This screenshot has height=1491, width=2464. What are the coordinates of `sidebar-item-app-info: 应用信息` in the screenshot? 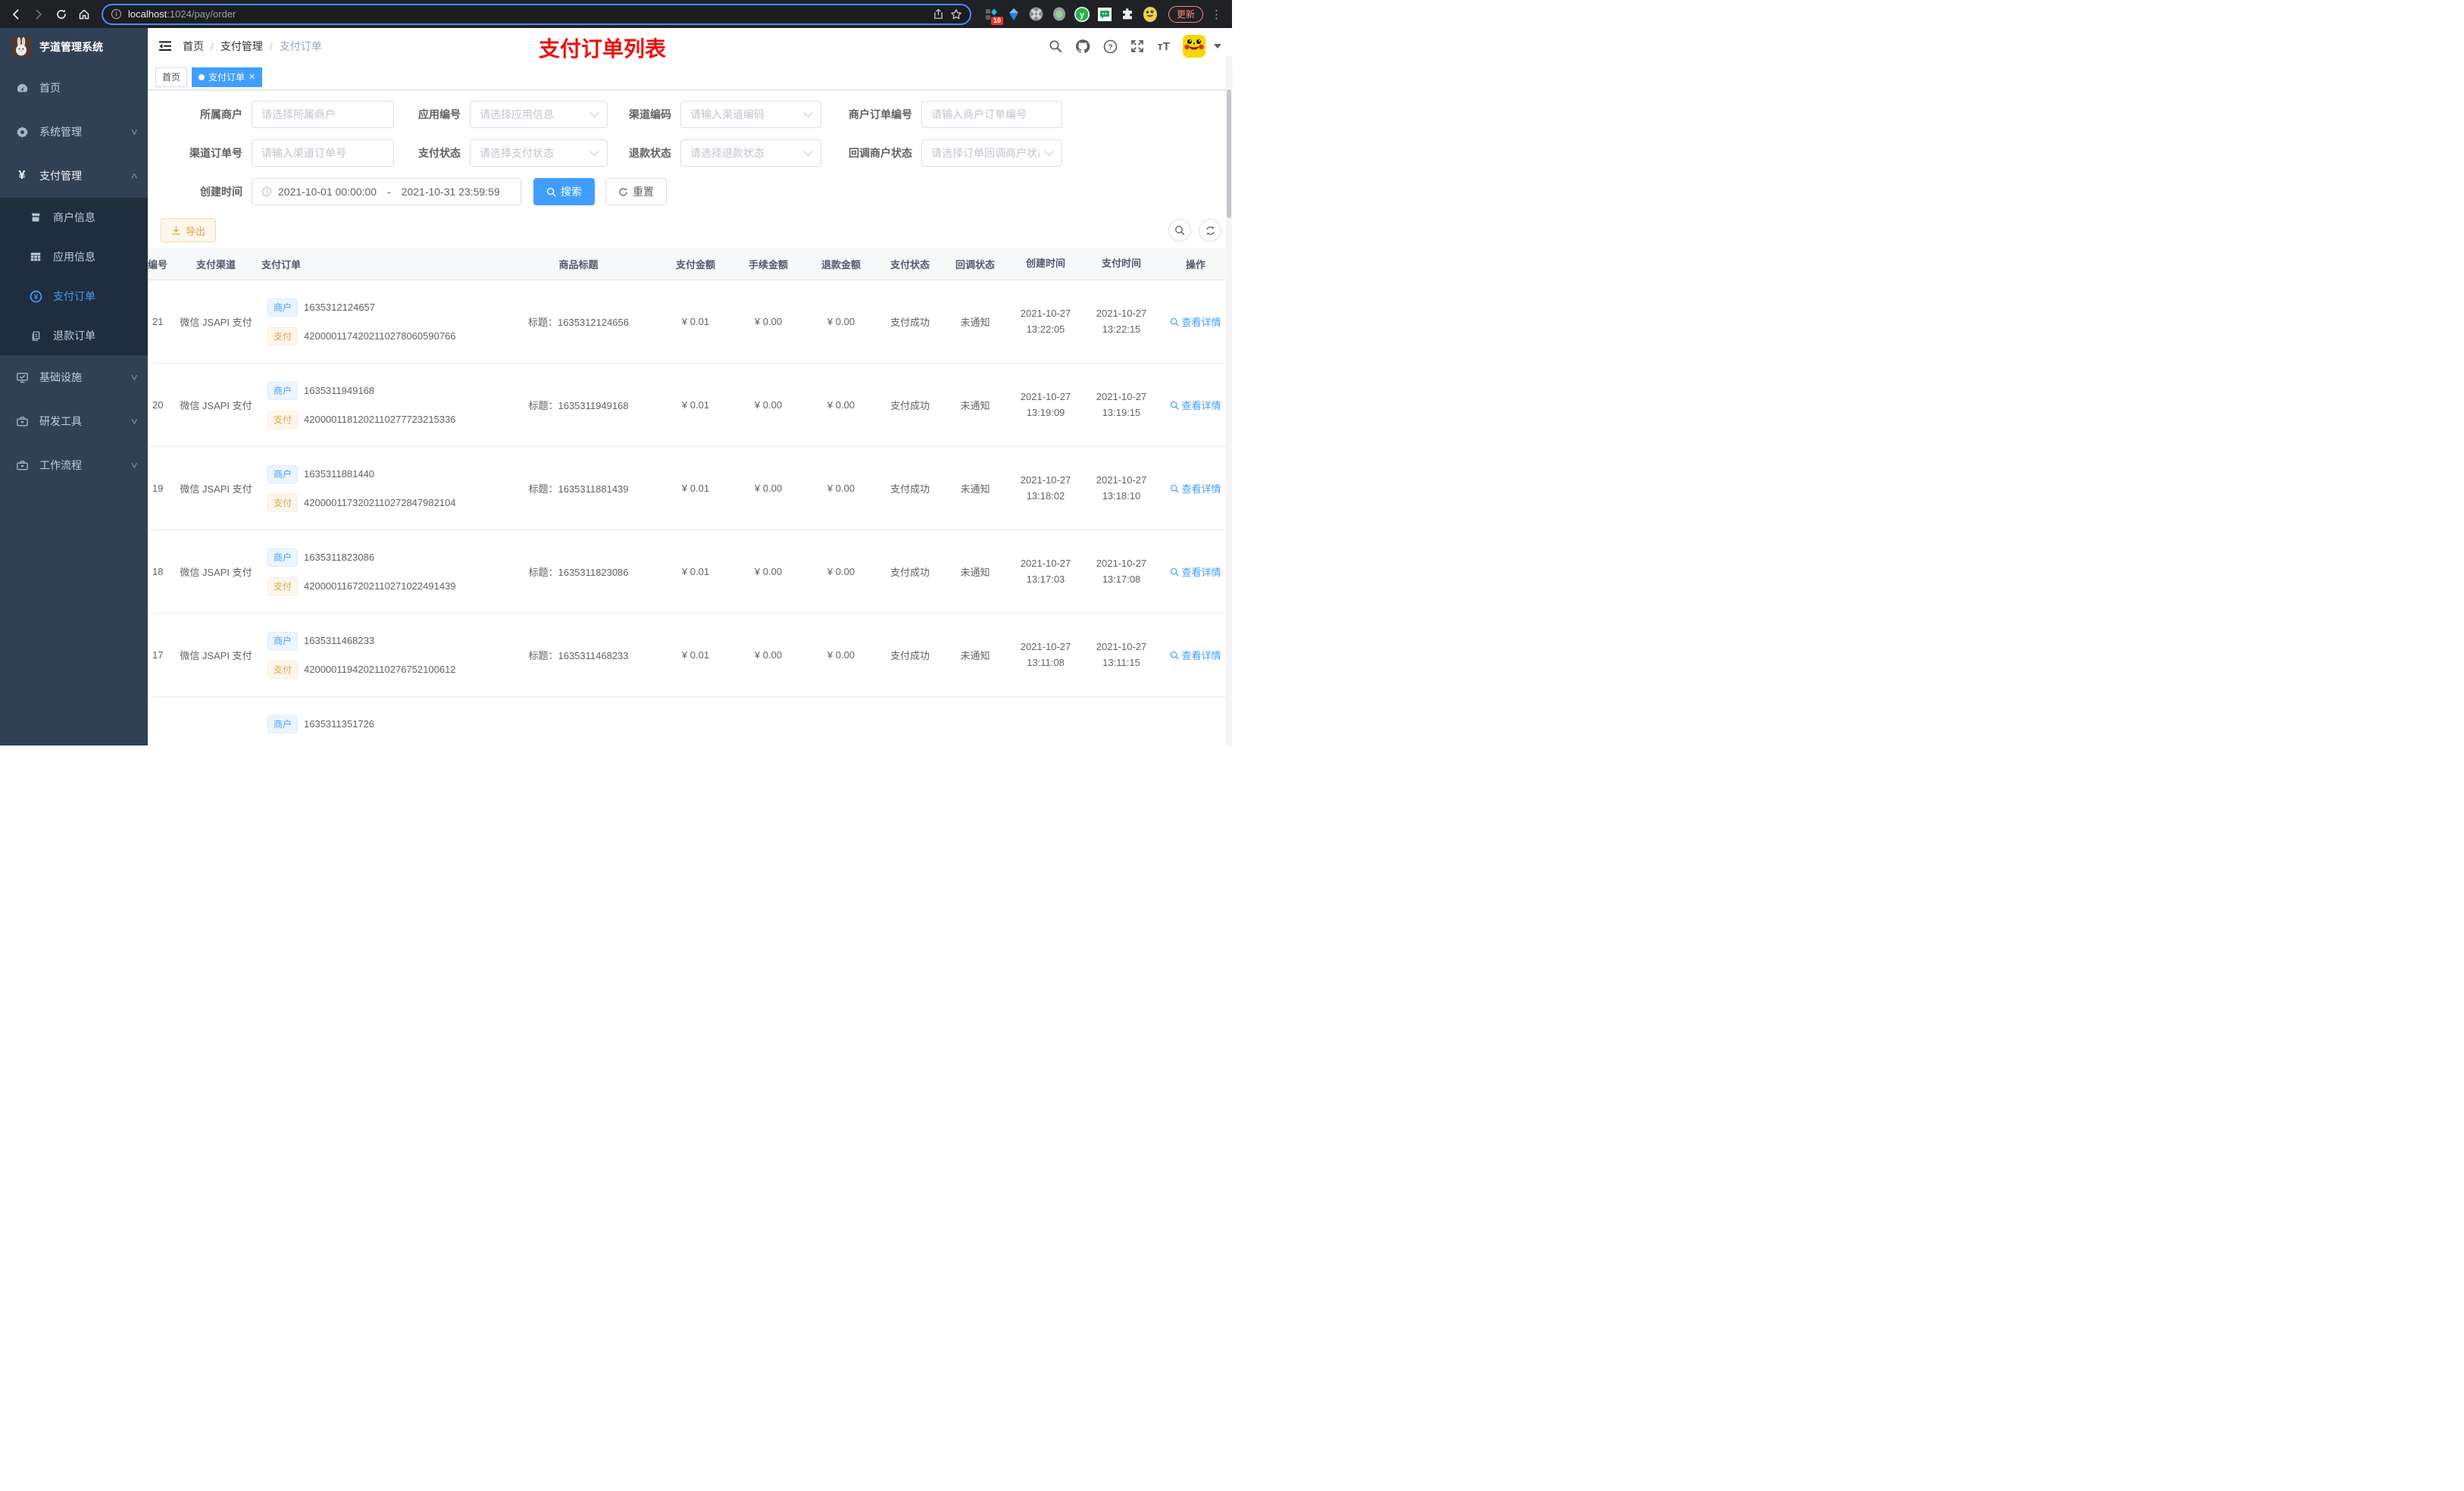 It's located at (74, 257).